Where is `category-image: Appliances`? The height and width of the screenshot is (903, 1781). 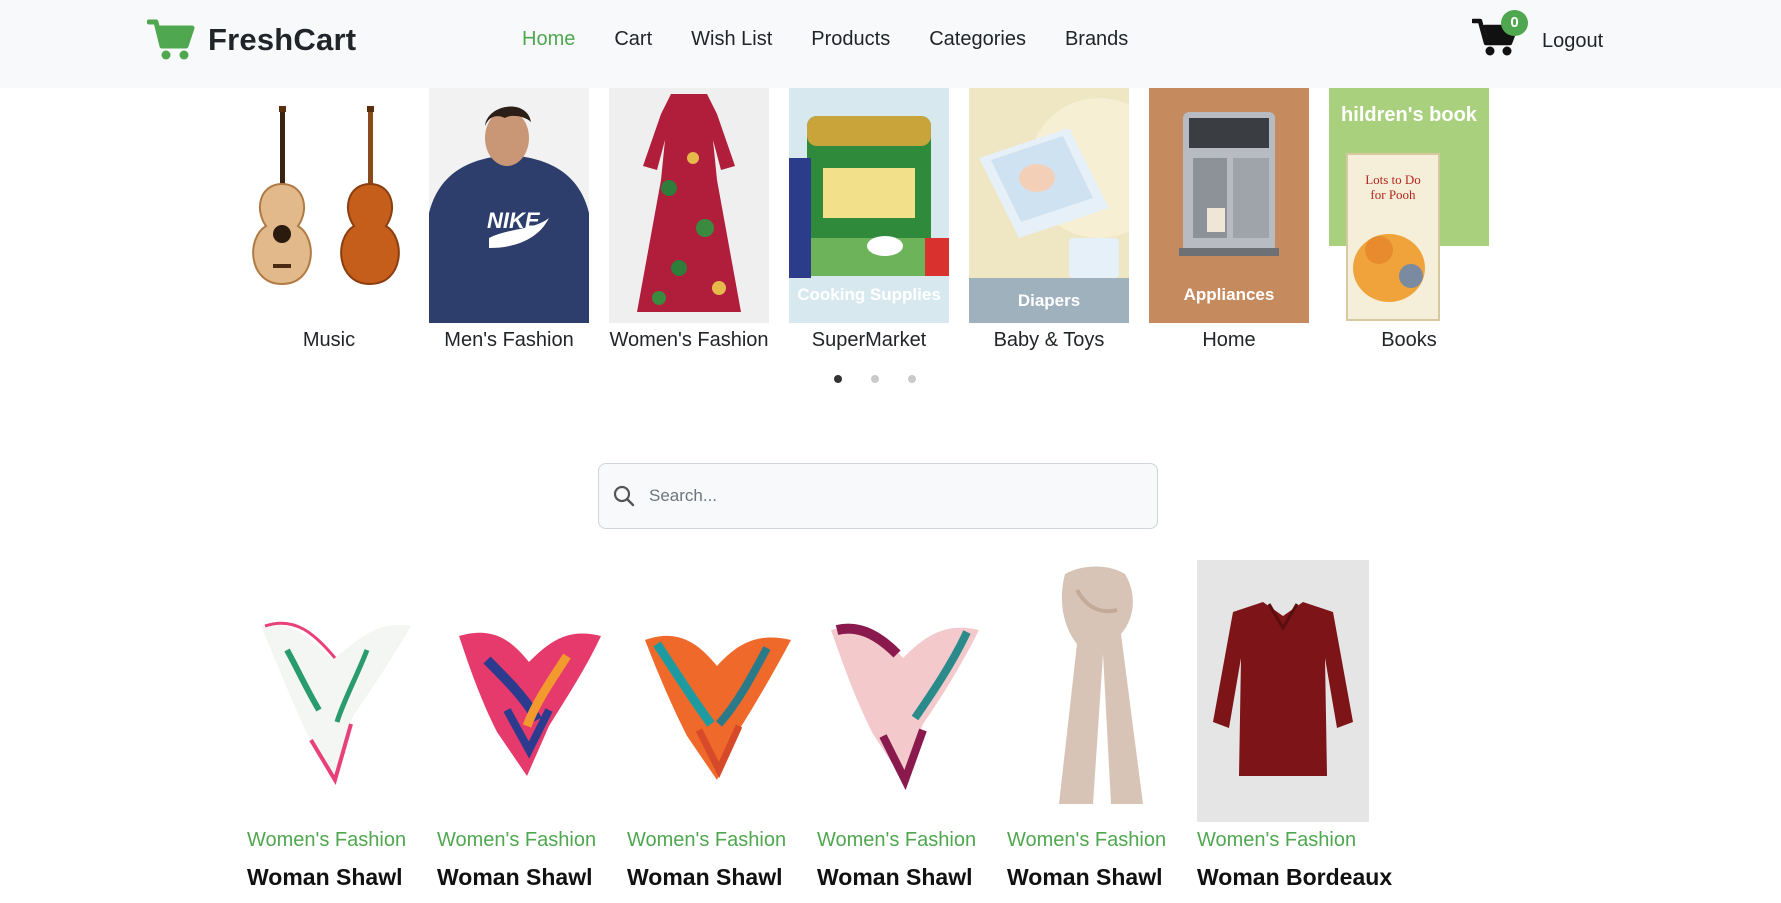 category-image: Appliances is located at coordinates (1229, 205).